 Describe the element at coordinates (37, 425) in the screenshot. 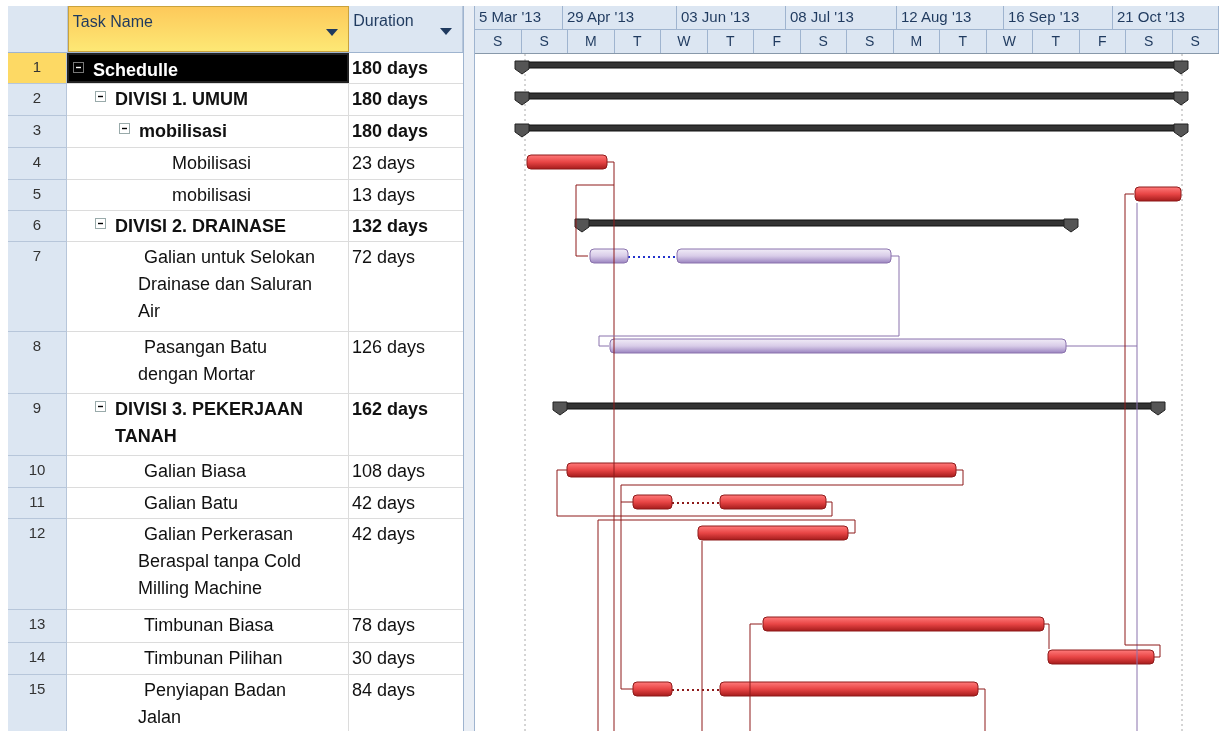

I see `row-number: 9` at that location.